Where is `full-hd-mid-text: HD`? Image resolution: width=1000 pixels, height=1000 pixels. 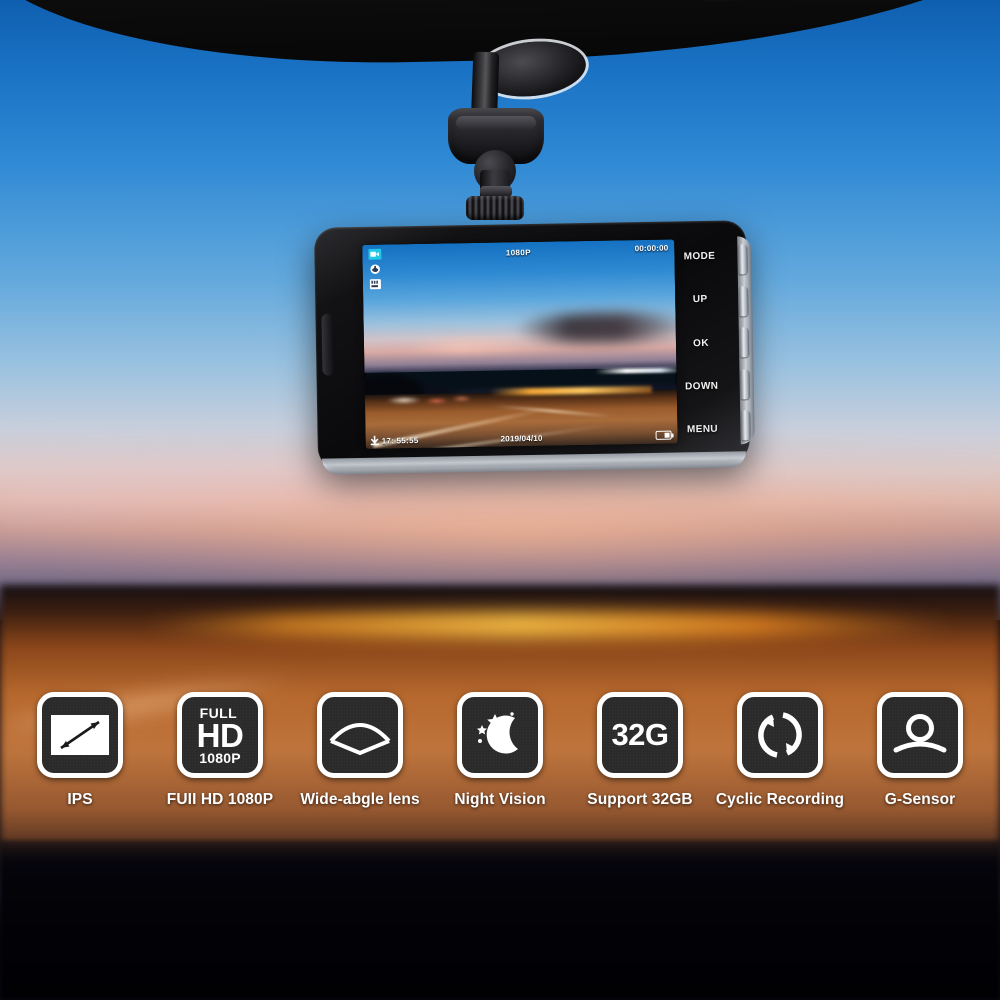 full-hd-mid-text: HD is located at coordinates (220, 735).